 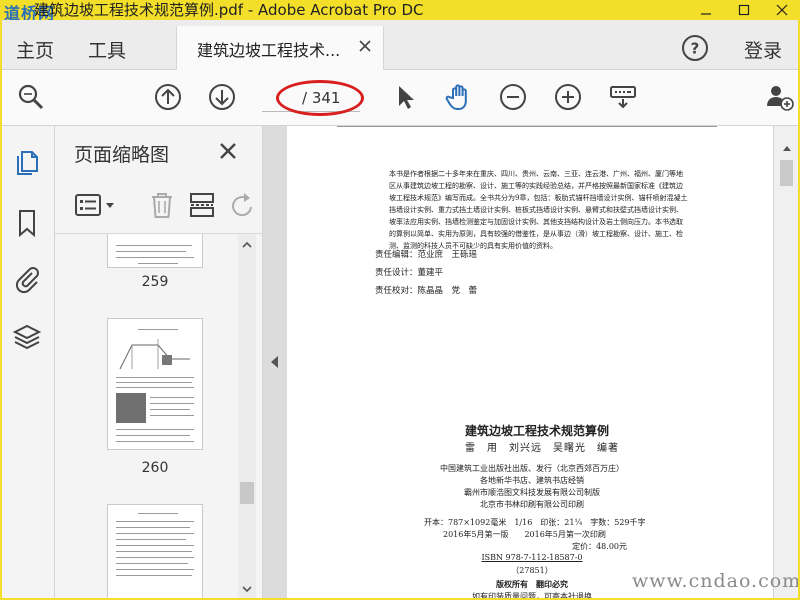 I want to click on isbn-line: ISBN 978-7-112-18587-0, so click(x=532, y=557).